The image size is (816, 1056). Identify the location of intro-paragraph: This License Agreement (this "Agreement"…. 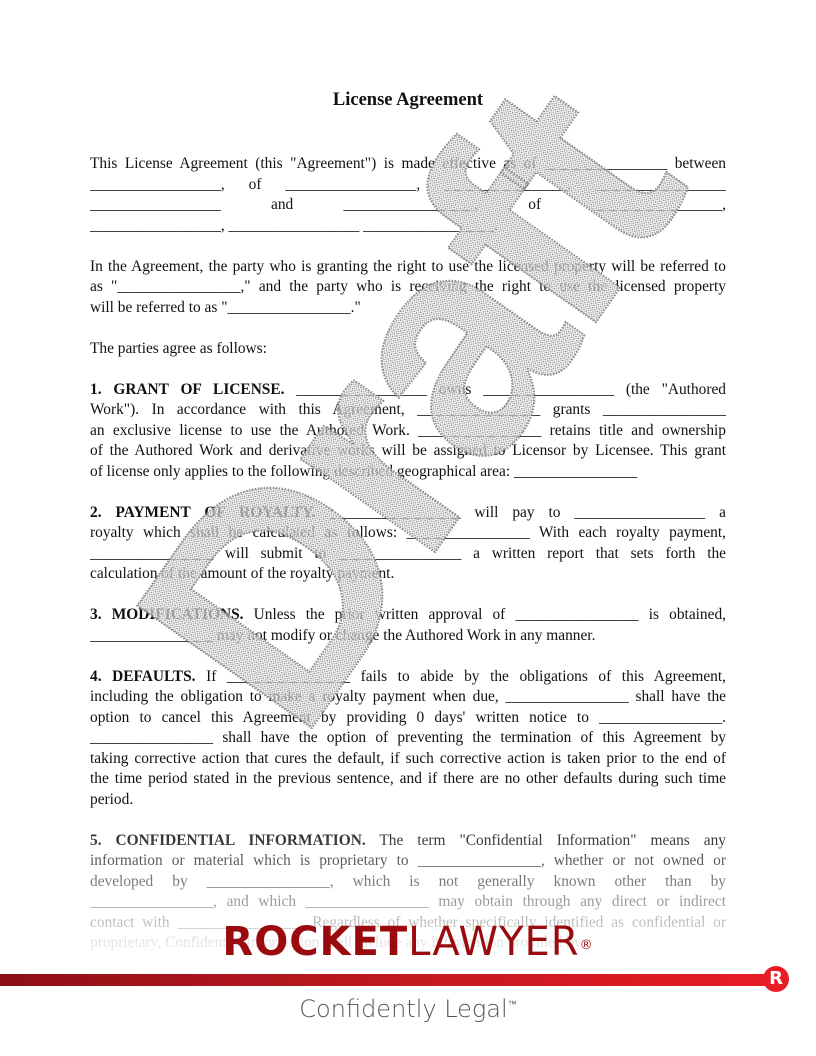
(408, 195).